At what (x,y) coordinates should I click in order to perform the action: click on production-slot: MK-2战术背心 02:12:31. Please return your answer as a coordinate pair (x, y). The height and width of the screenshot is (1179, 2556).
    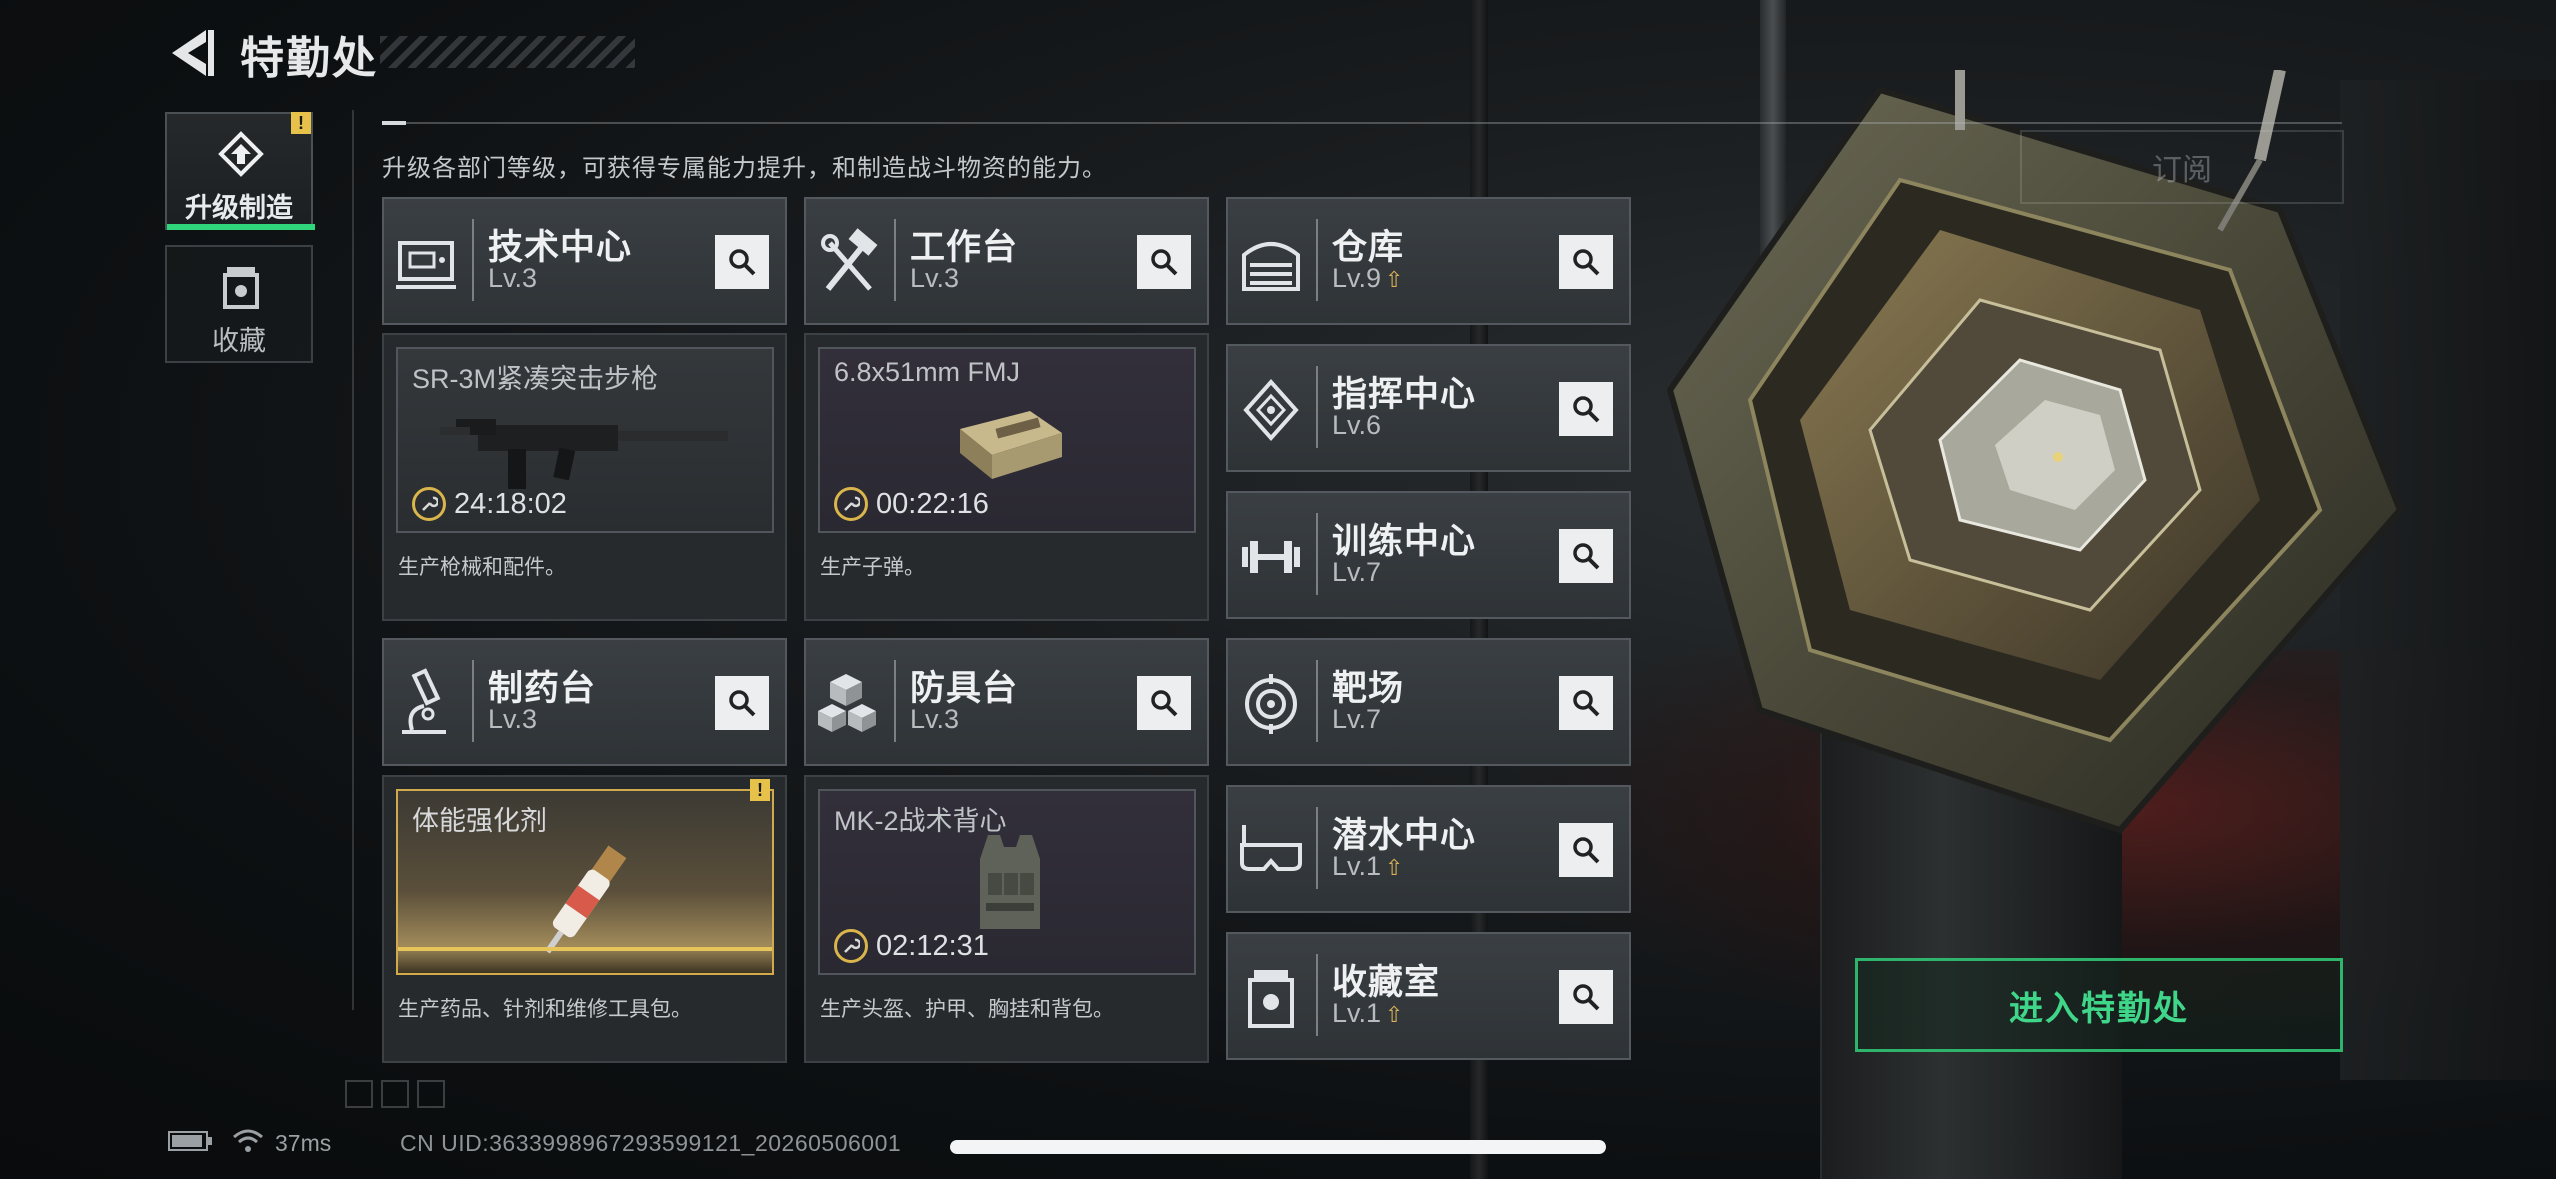
    Looking at the image, I should click on (1007, 882).